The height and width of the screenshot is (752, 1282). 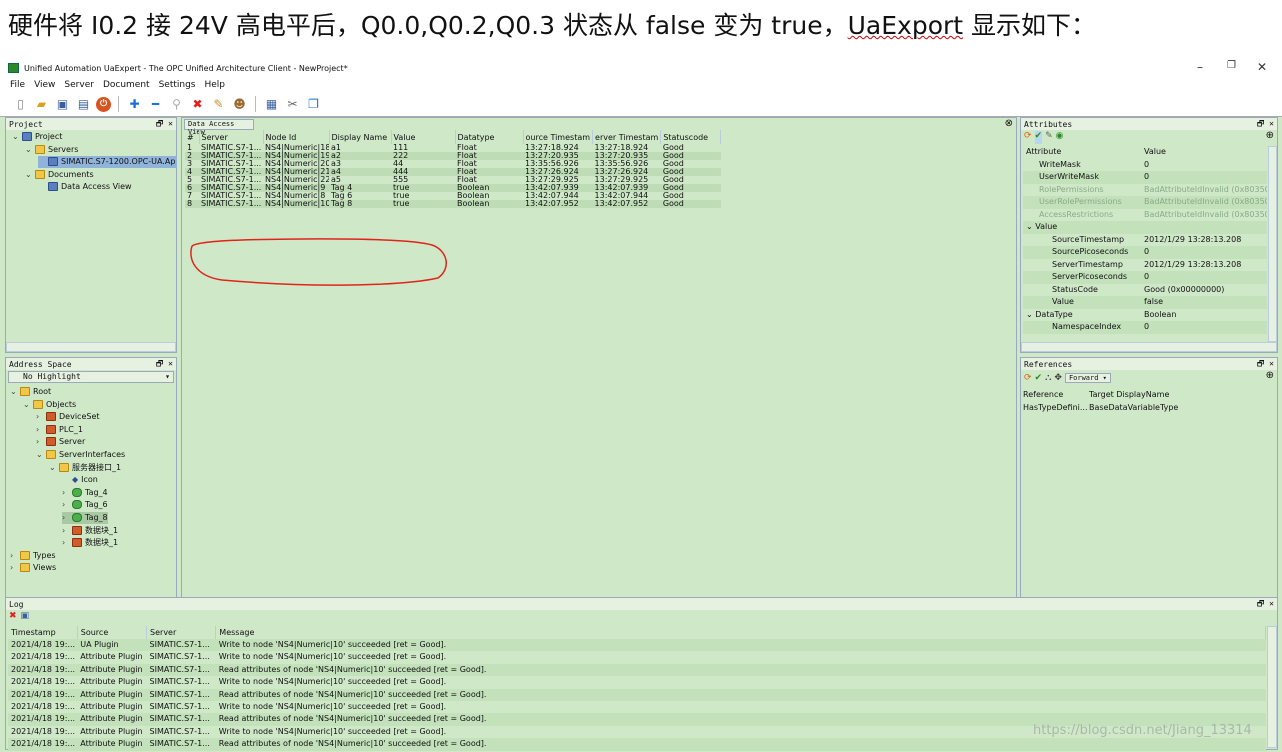 What do you see at coordinates (627, 137) in the screenshot?
I see `column-header: erver Timestam` at bounding box center [627, 137].